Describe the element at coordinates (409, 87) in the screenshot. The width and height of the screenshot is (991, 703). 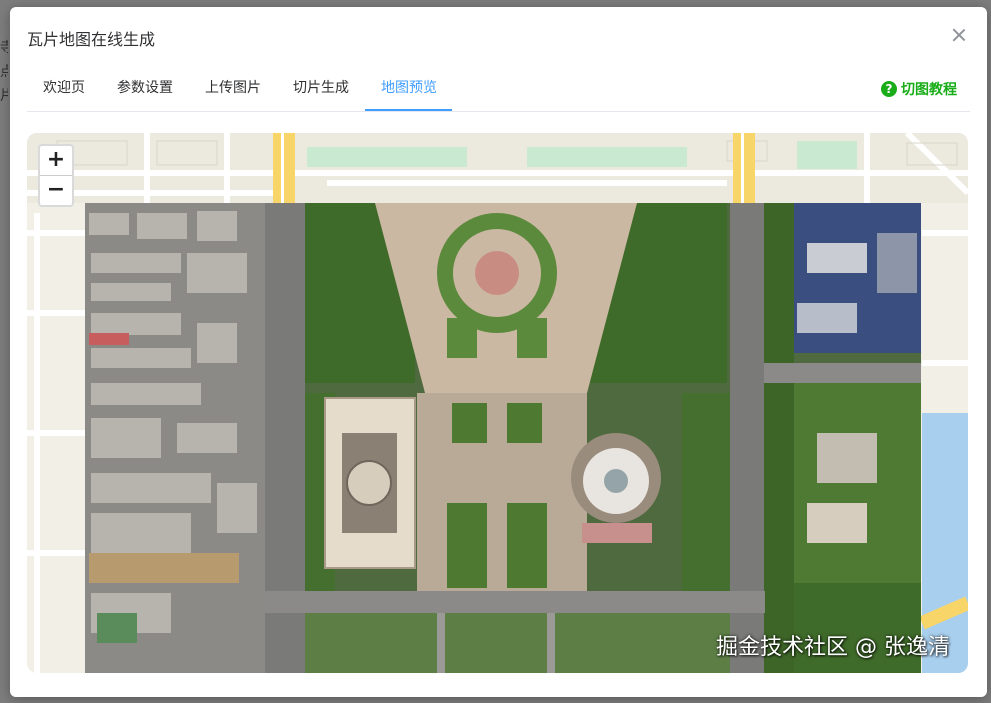
I see `tab-map-preview: 地图预览` at that location.